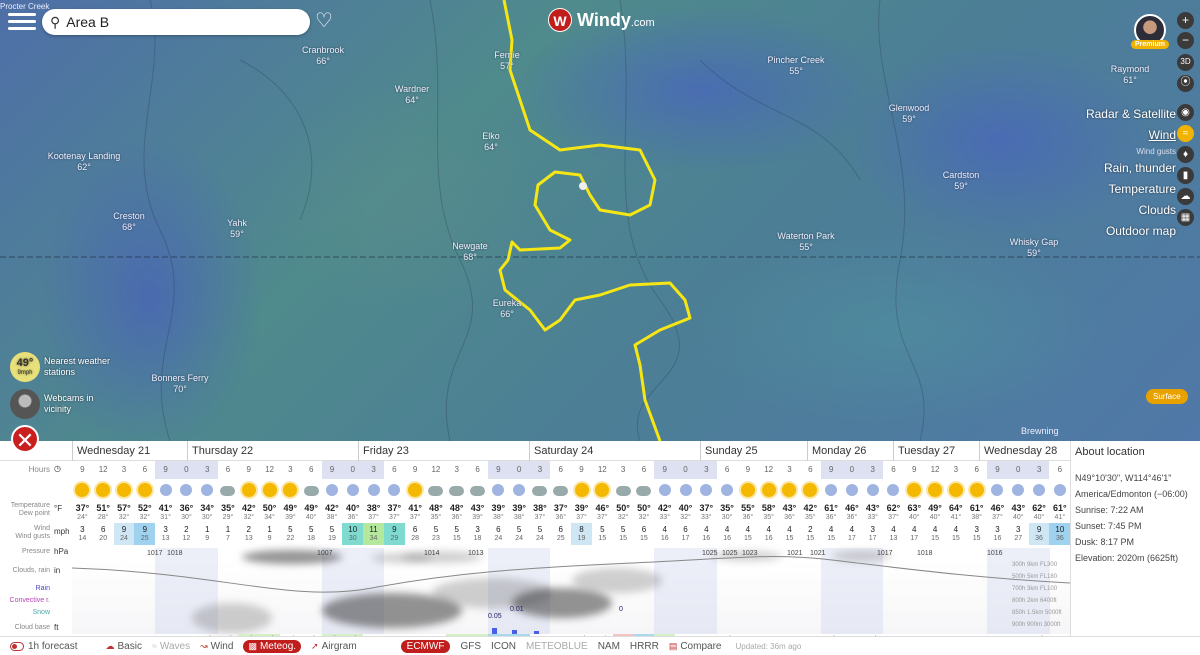  I want to click on layer-temperature: Temperature, so click(1131, 189).